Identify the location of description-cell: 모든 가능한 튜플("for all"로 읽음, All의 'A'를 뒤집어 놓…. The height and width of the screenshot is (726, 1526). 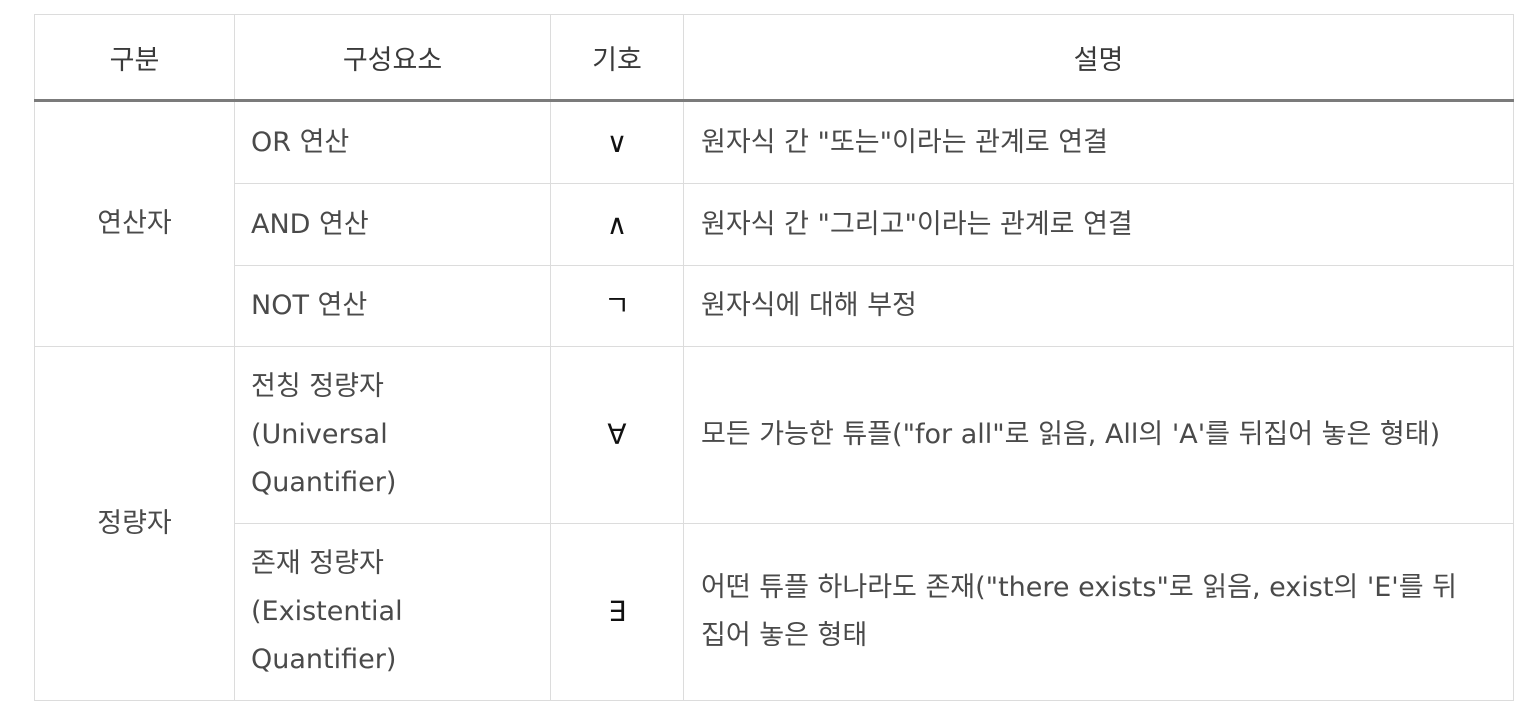
(1098, 435).